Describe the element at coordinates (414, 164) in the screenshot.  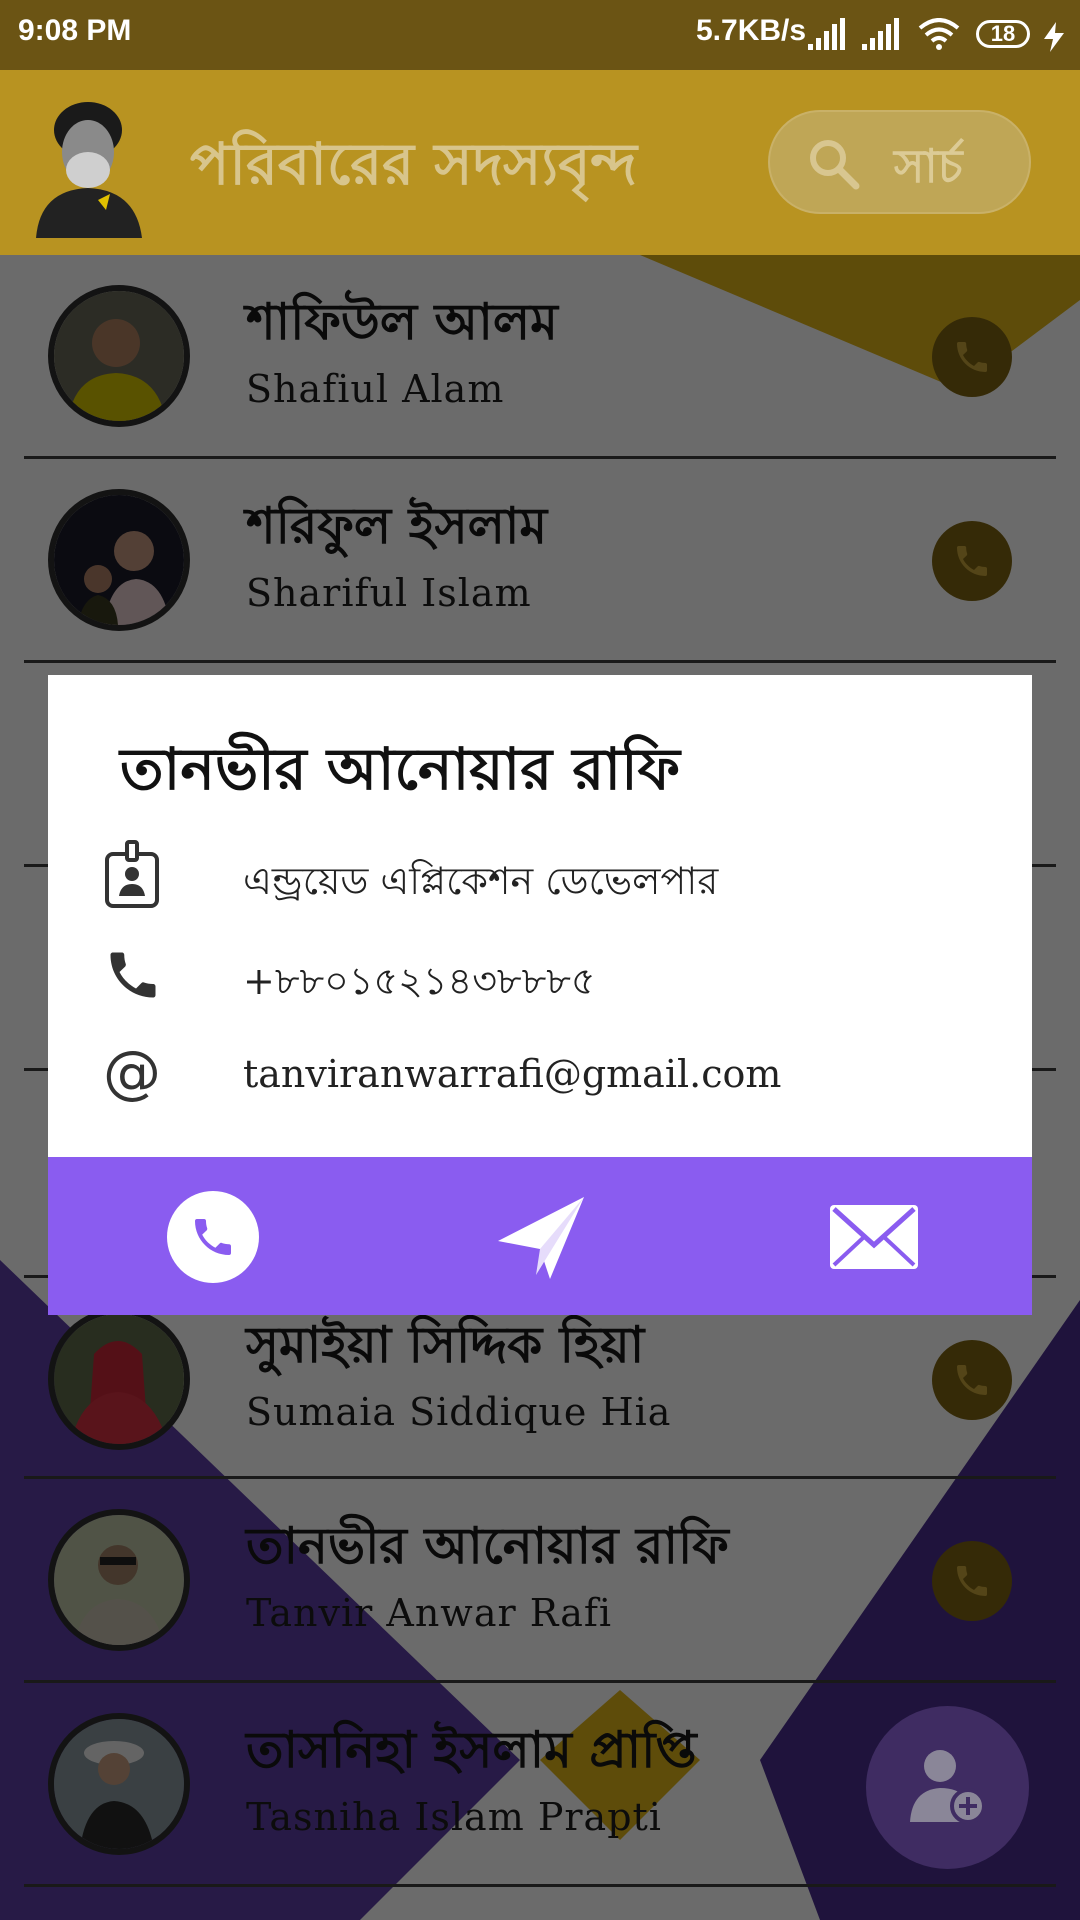
I see `page-title: পরিবারের সদস্যবৃন্দ` at that location.